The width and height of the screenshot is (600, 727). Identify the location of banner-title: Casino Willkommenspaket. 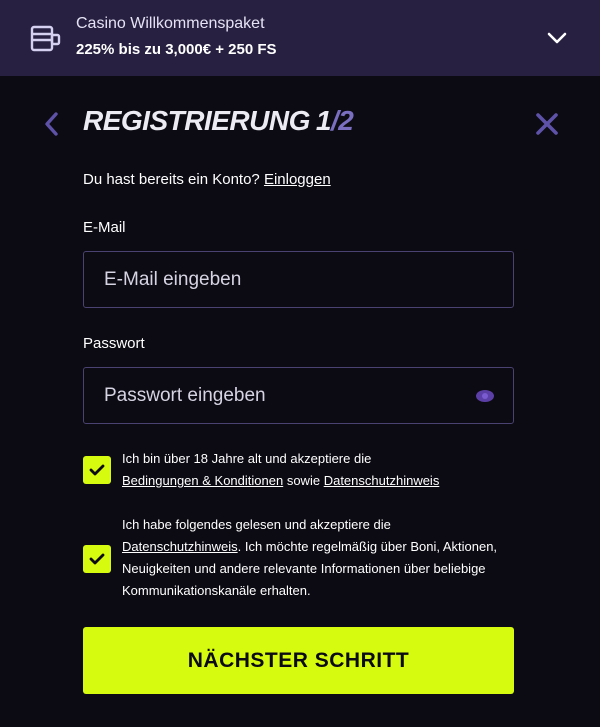
(170, 23).